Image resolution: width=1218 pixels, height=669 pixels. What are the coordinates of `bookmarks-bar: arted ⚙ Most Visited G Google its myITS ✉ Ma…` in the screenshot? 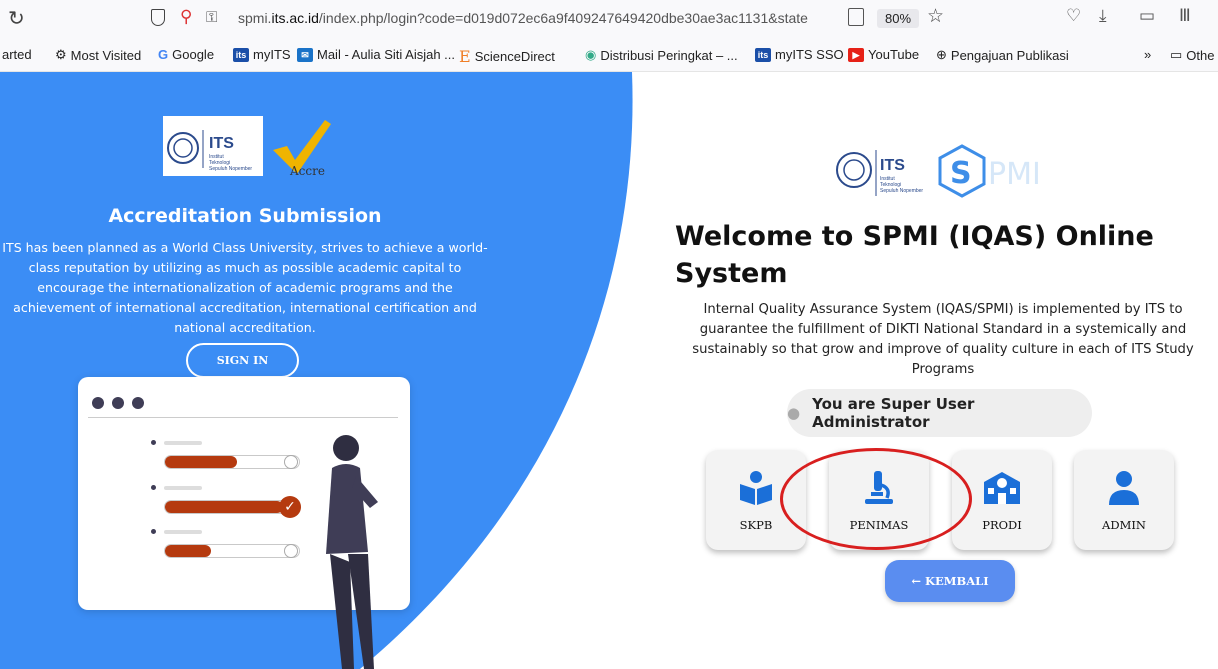 It's located at (609, 55).